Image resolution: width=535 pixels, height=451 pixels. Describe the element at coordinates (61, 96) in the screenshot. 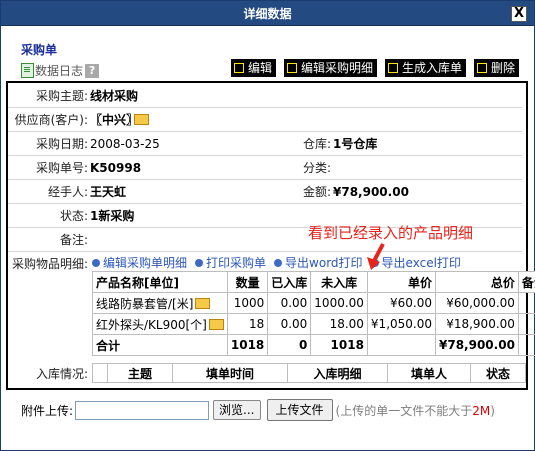

I see `subject-label: 采购主题:` at that location.